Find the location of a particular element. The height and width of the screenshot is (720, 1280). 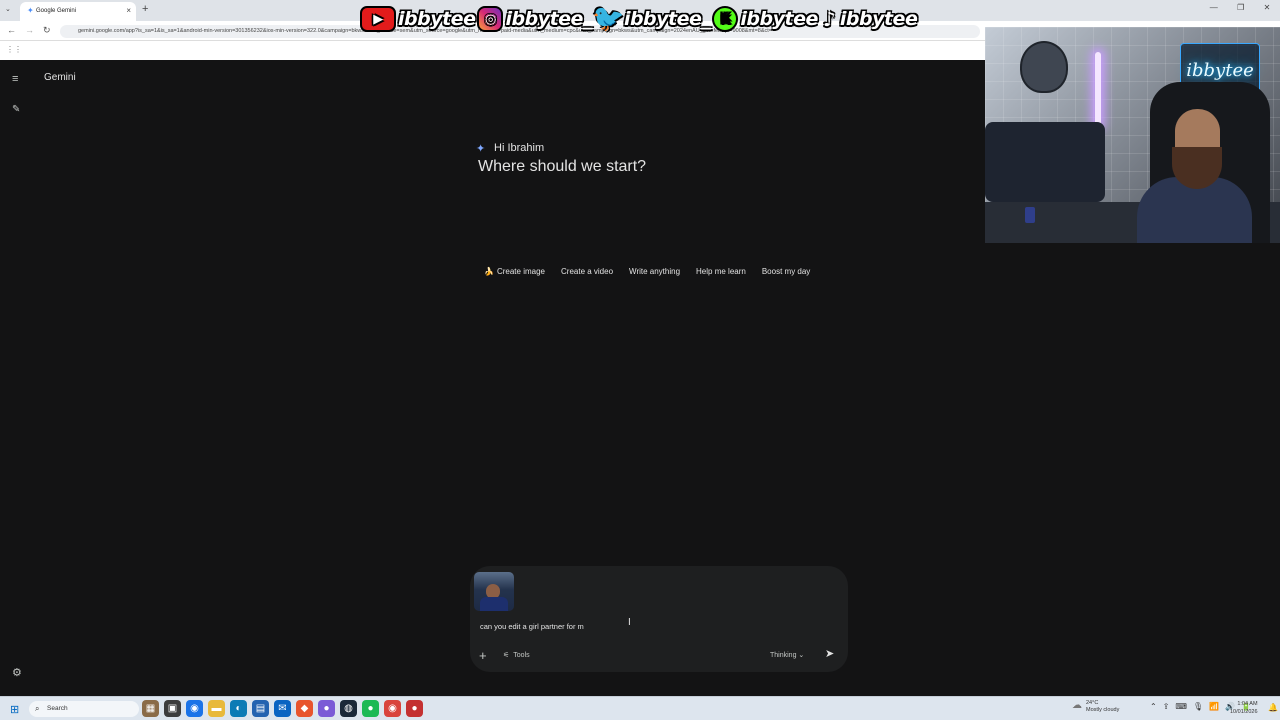

add-attachment-button: + is located at coordinates (483, 655).